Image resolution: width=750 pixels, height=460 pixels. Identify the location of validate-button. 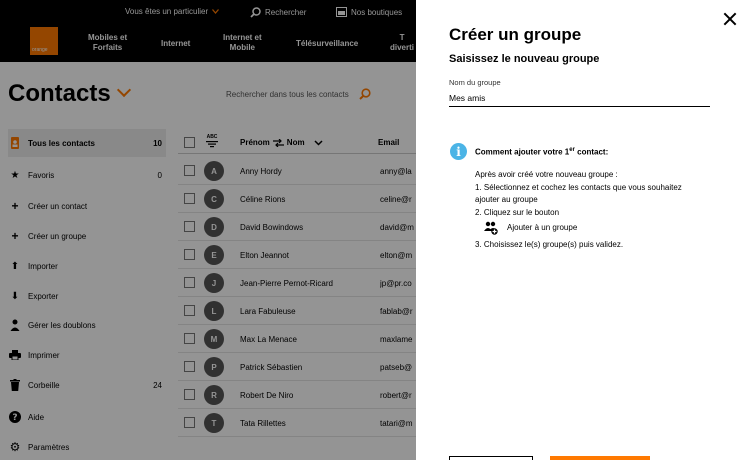
(600, 458).